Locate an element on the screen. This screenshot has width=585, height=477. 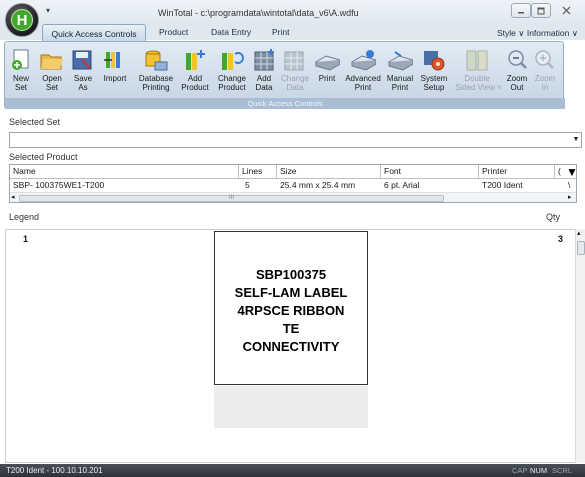
style-information-menu: Style ∨ Information ∨ is located at coordinates (537, 33).